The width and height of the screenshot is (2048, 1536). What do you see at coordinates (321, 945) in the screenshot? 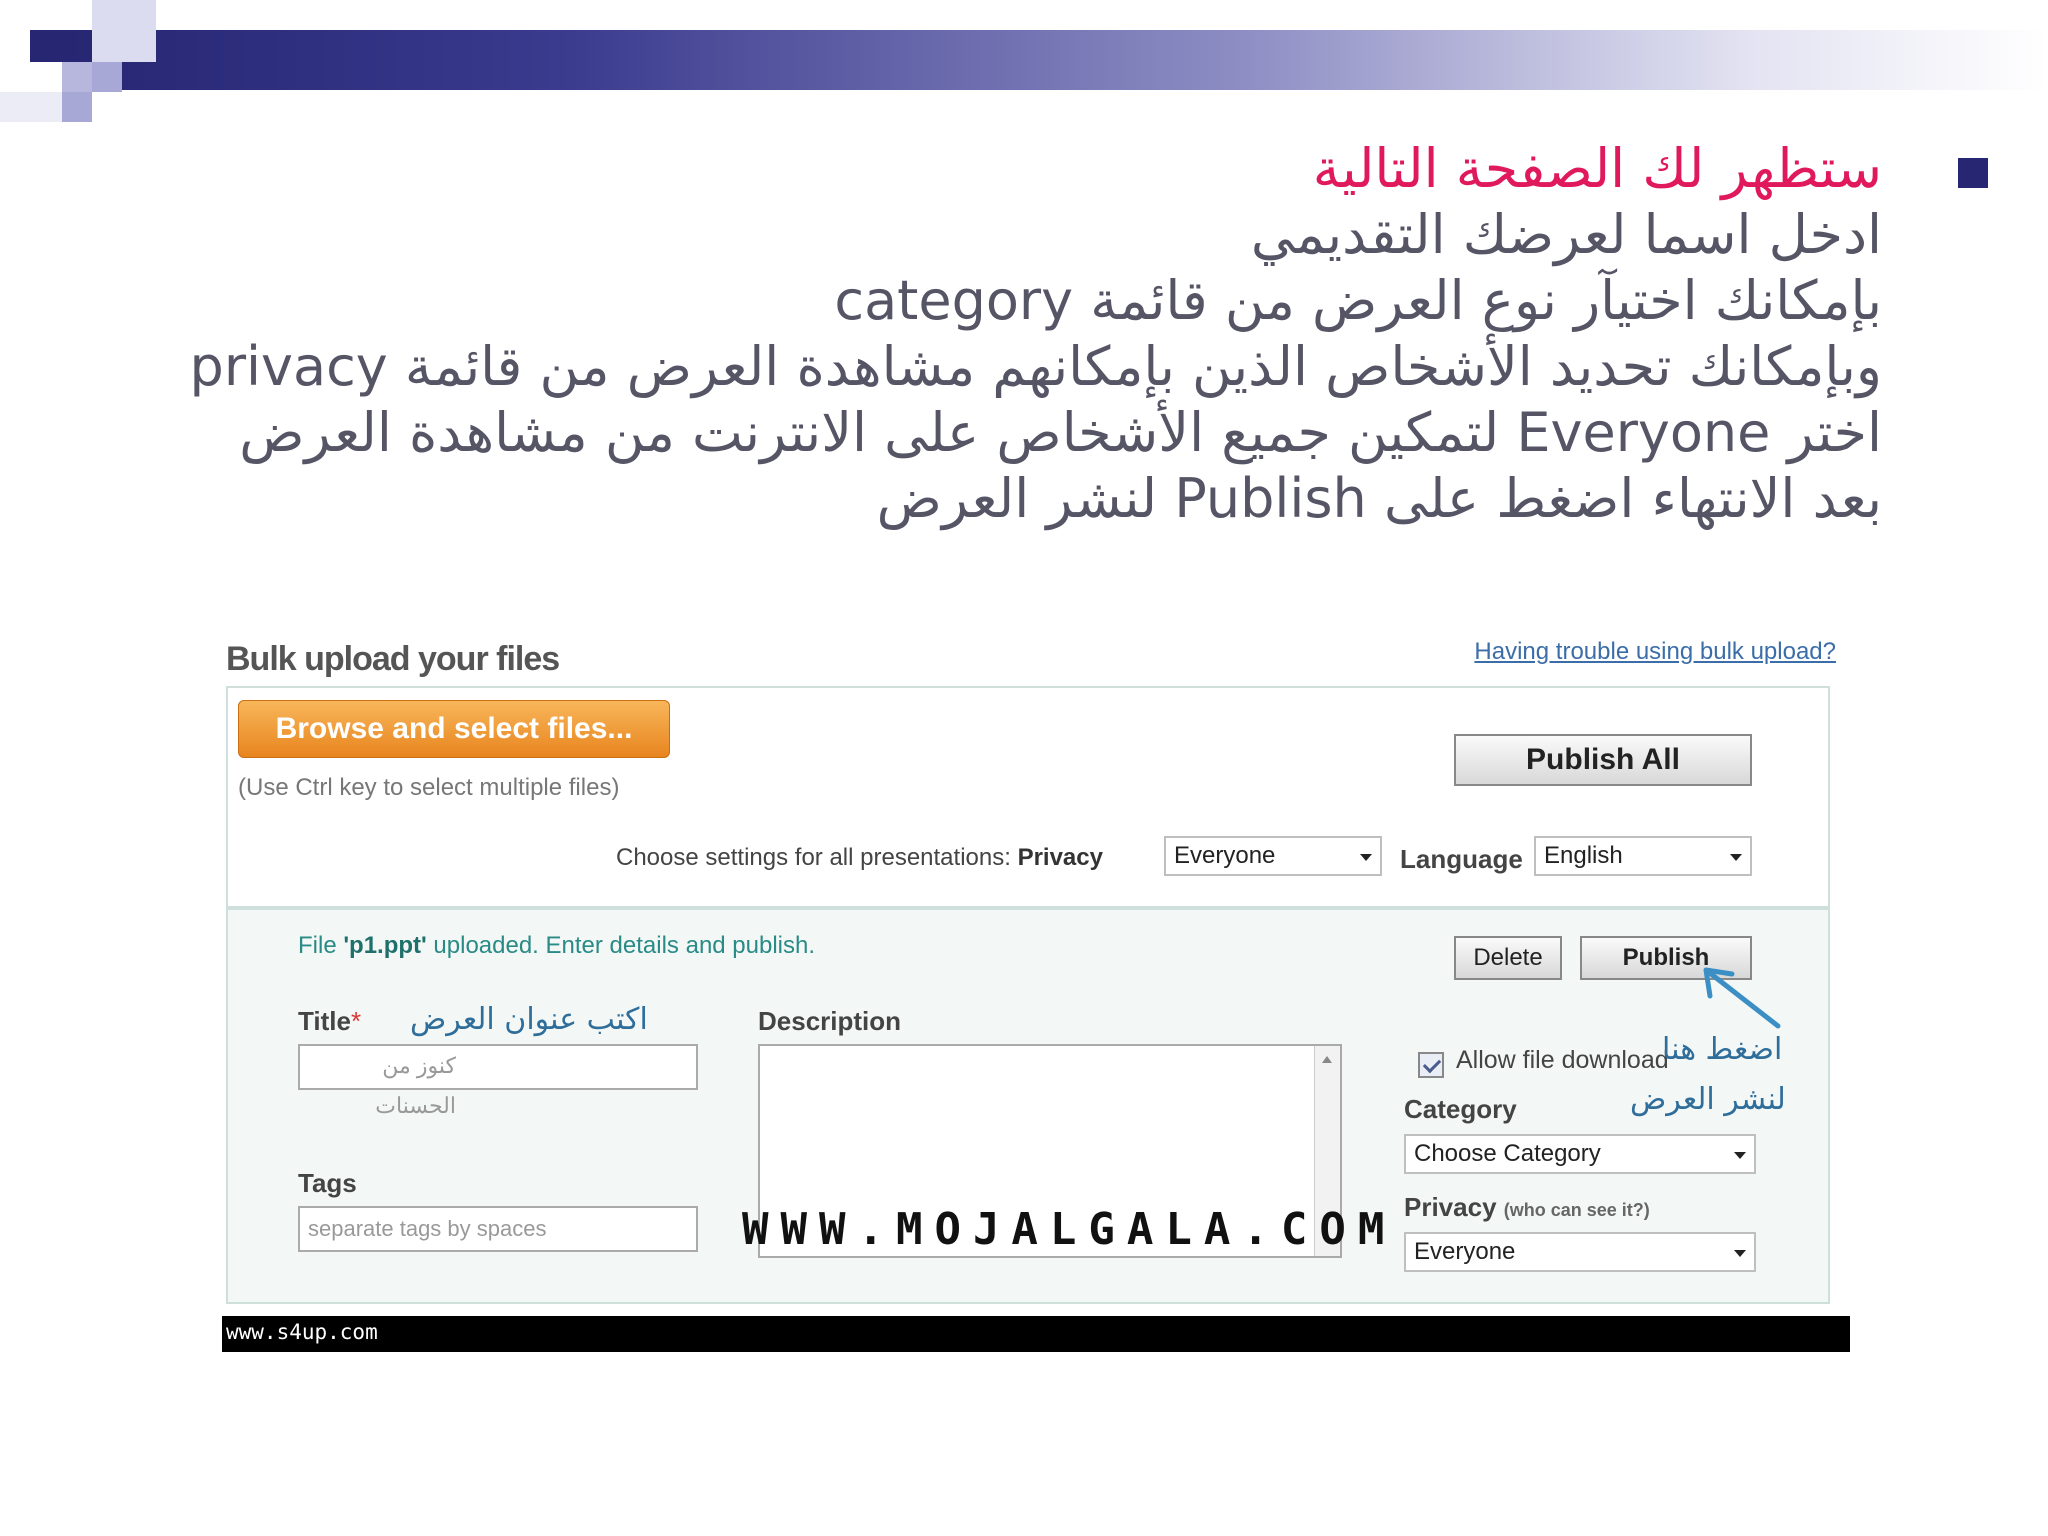
I see `upload-status-prefix: File` at bounding box center [321, 945].